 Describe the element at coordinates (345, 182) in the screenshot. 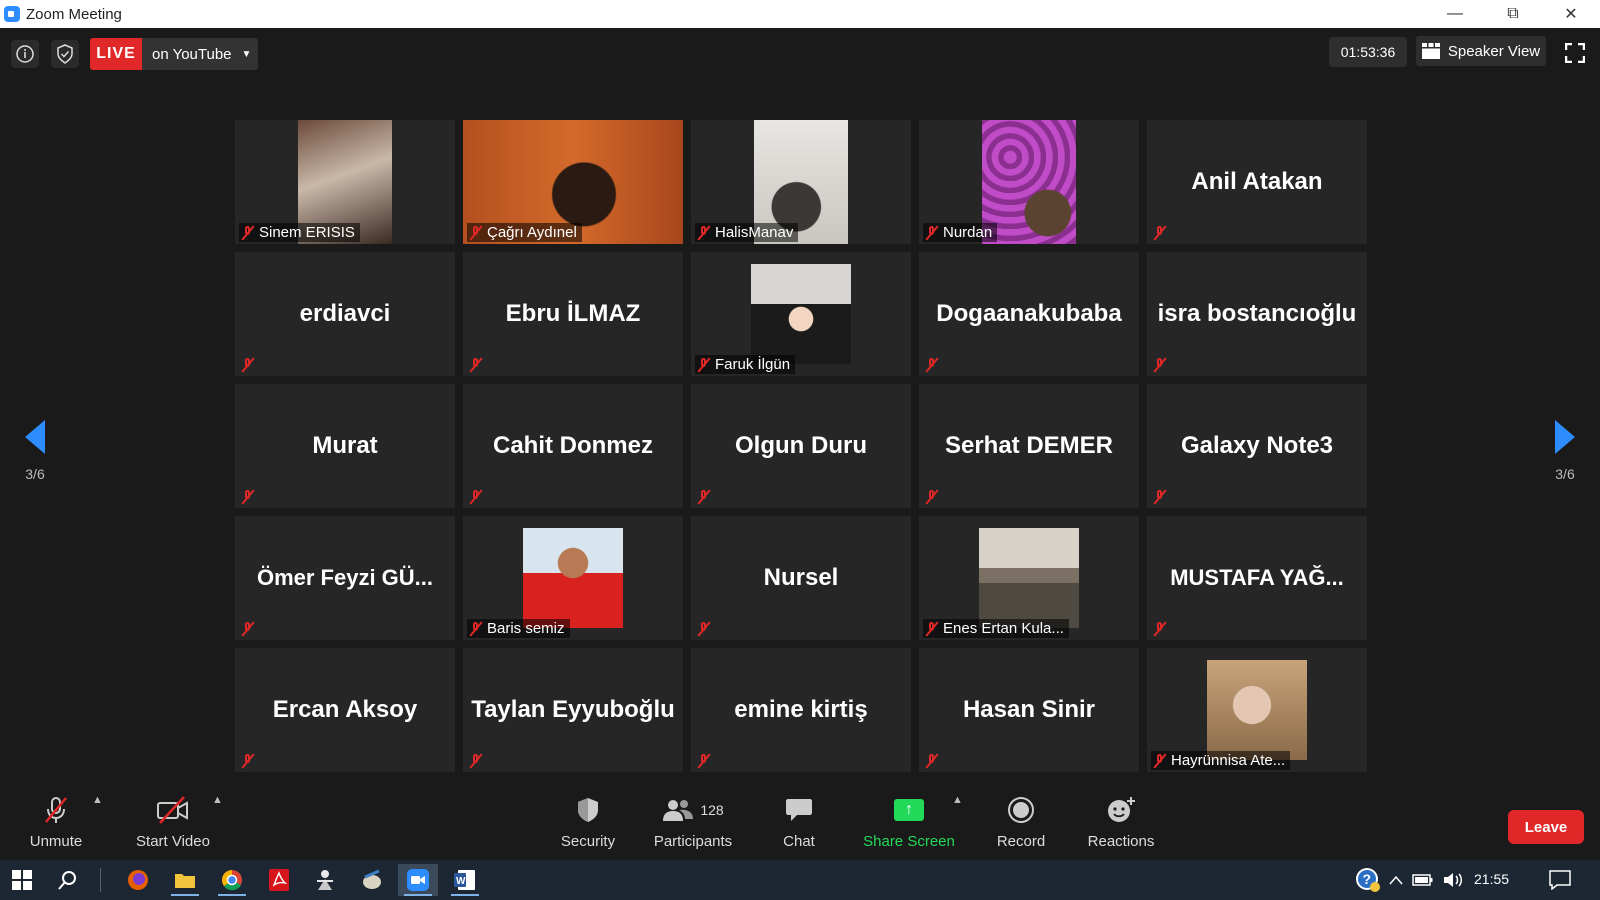

I see `participant-tile: Sinem ERISIS` at that location.